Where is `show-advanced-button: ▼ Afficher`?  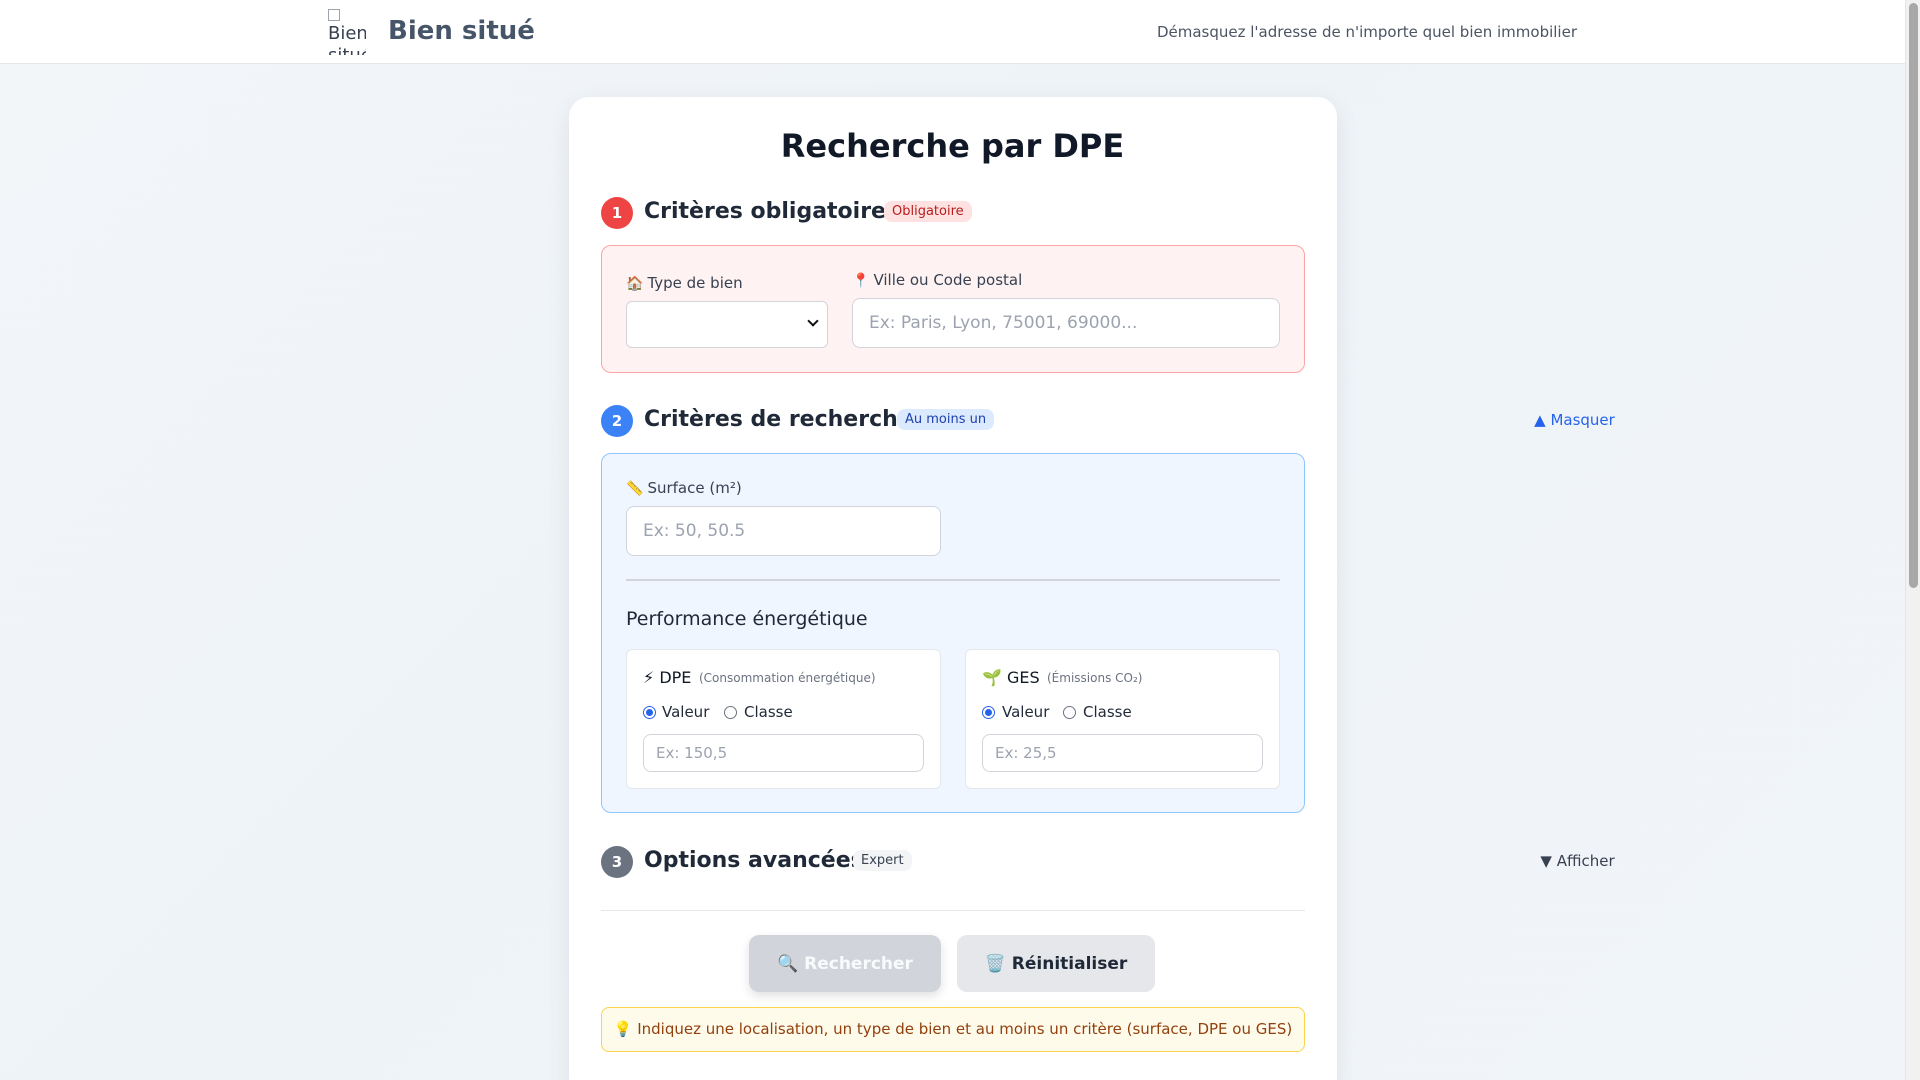 show-advanced-button: ▼ Afficher is located at coordinates (1577, 861).